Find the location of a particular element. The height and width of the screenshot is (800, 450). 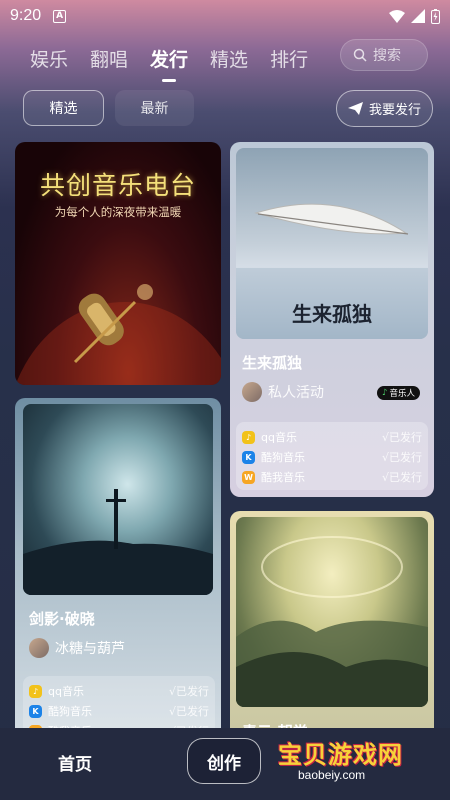

search-box: 搜索 is located at coordinates (384, 55).